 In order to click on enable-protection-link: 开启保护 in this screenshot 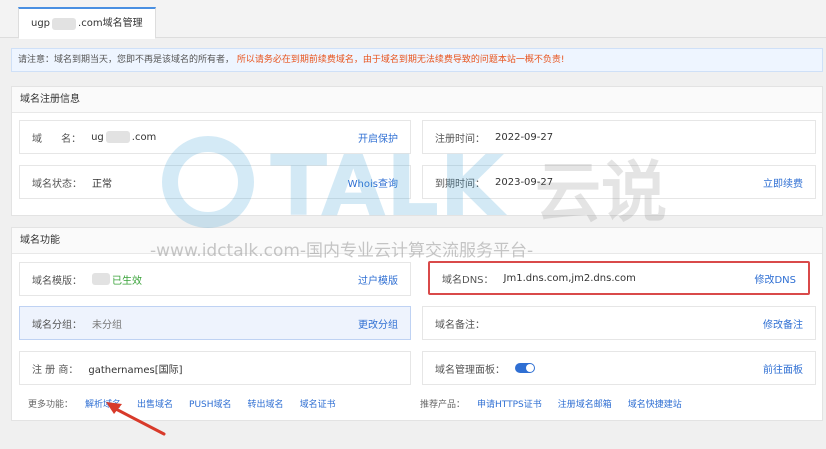, I will do `click(378, 137)`.